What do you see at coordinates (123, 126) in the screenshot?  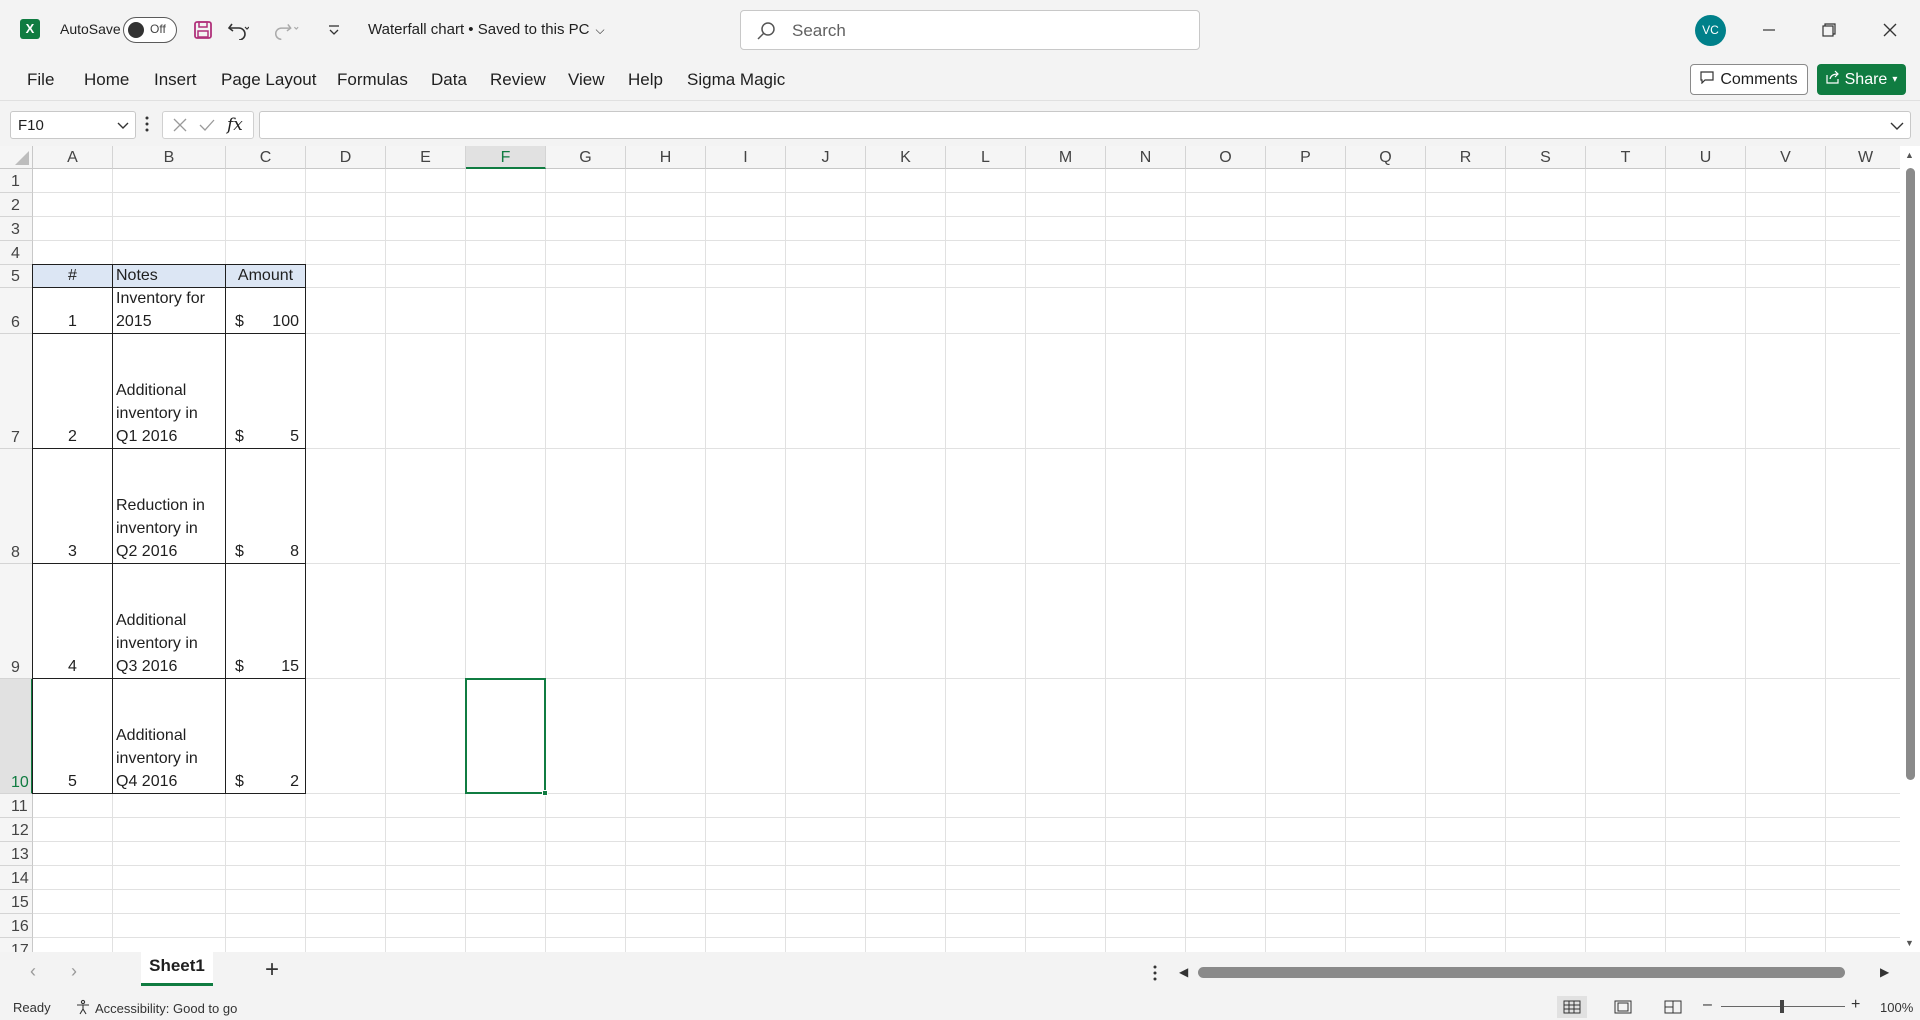 I see `chevron-down-icon` at bounding box center [123, 126].